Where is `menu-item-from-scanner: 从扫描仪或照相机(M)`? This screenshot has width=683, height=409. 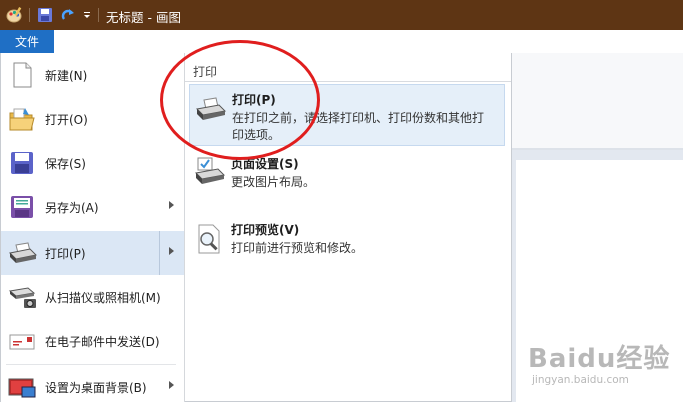 menu-item-from-scanner: 从扫描仪或照相机(M) is located at coordinates (92, 297).